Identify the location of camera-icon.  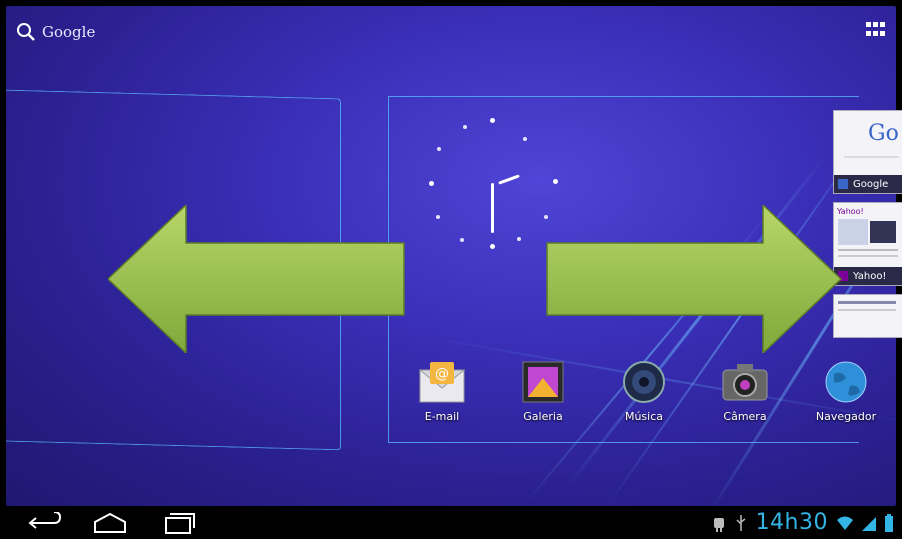
(745, 382).